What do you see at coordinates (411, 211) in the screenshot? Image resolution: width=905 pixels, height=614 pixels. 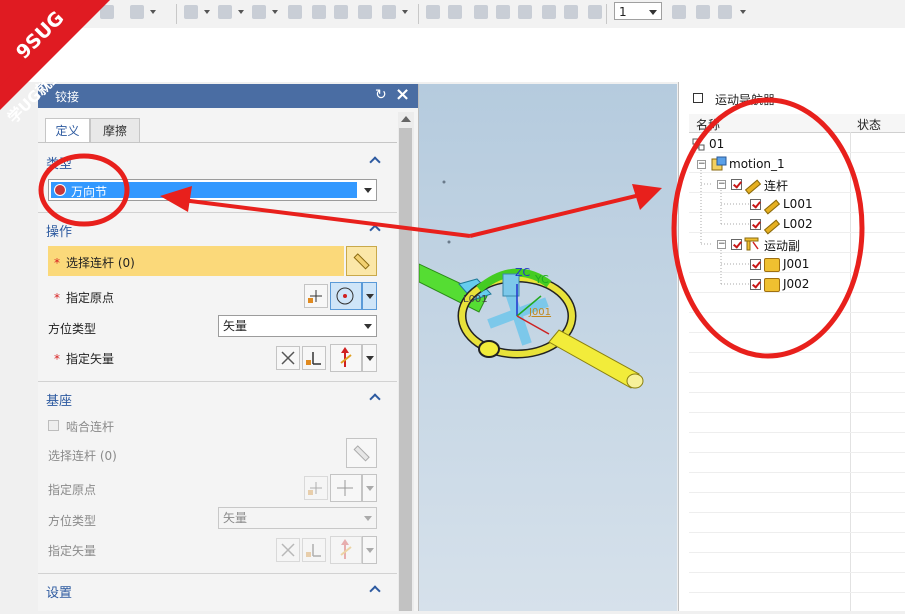 I see `annotation-arrow-icon` at bounding box center [411, 211].